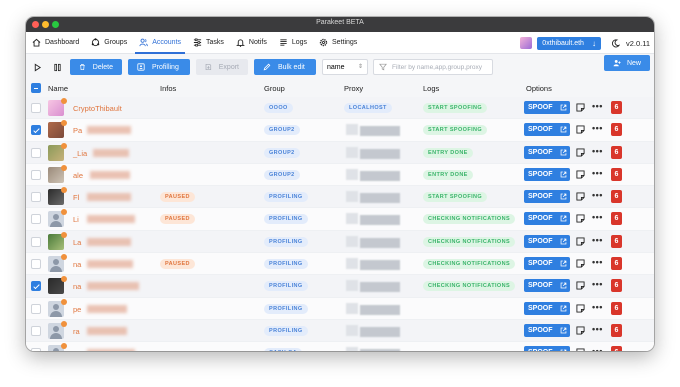 The width and height of the screenshot is (680, 387). What do you see at coordinates (340, 175) in the screenshot?
I see `table-row: ale GROUP2 ENTRY DONE SPOOF ••• 6` at bounding box center [340, 175].